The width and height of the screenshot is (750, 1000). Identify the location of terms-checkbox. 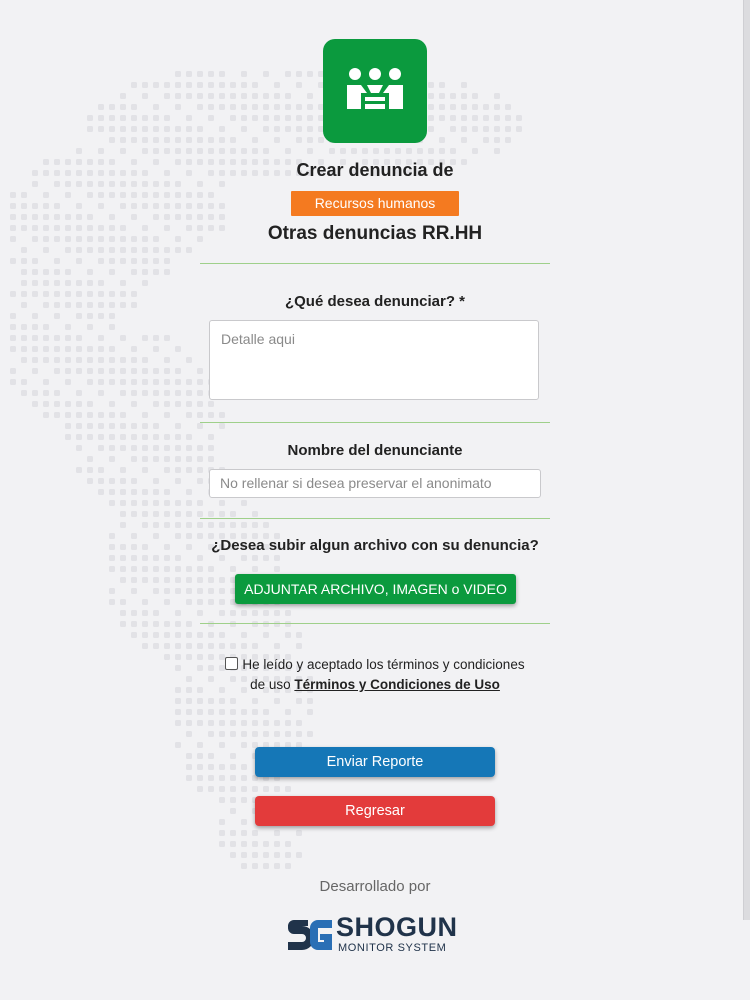
(232, 663).